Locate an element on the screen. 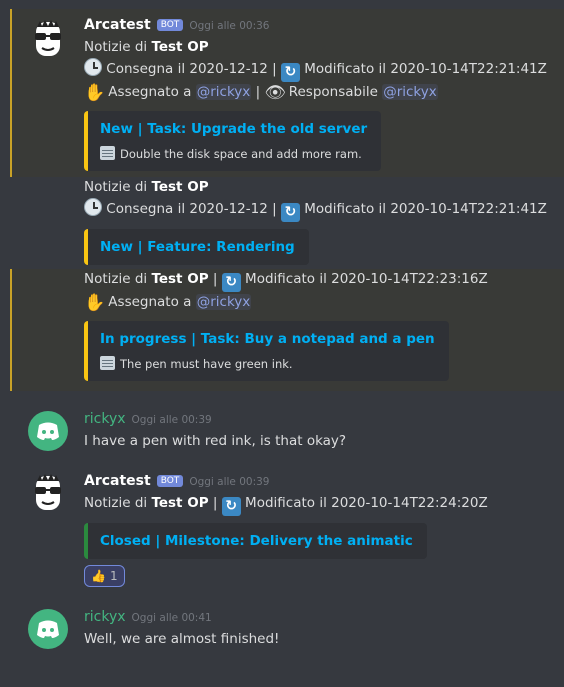 Image resolution: width=564 pixels, height=687 pixels. modified-text: Modificato il 2020-10-14T22:24:20Z is located at coordinates (366, 503).